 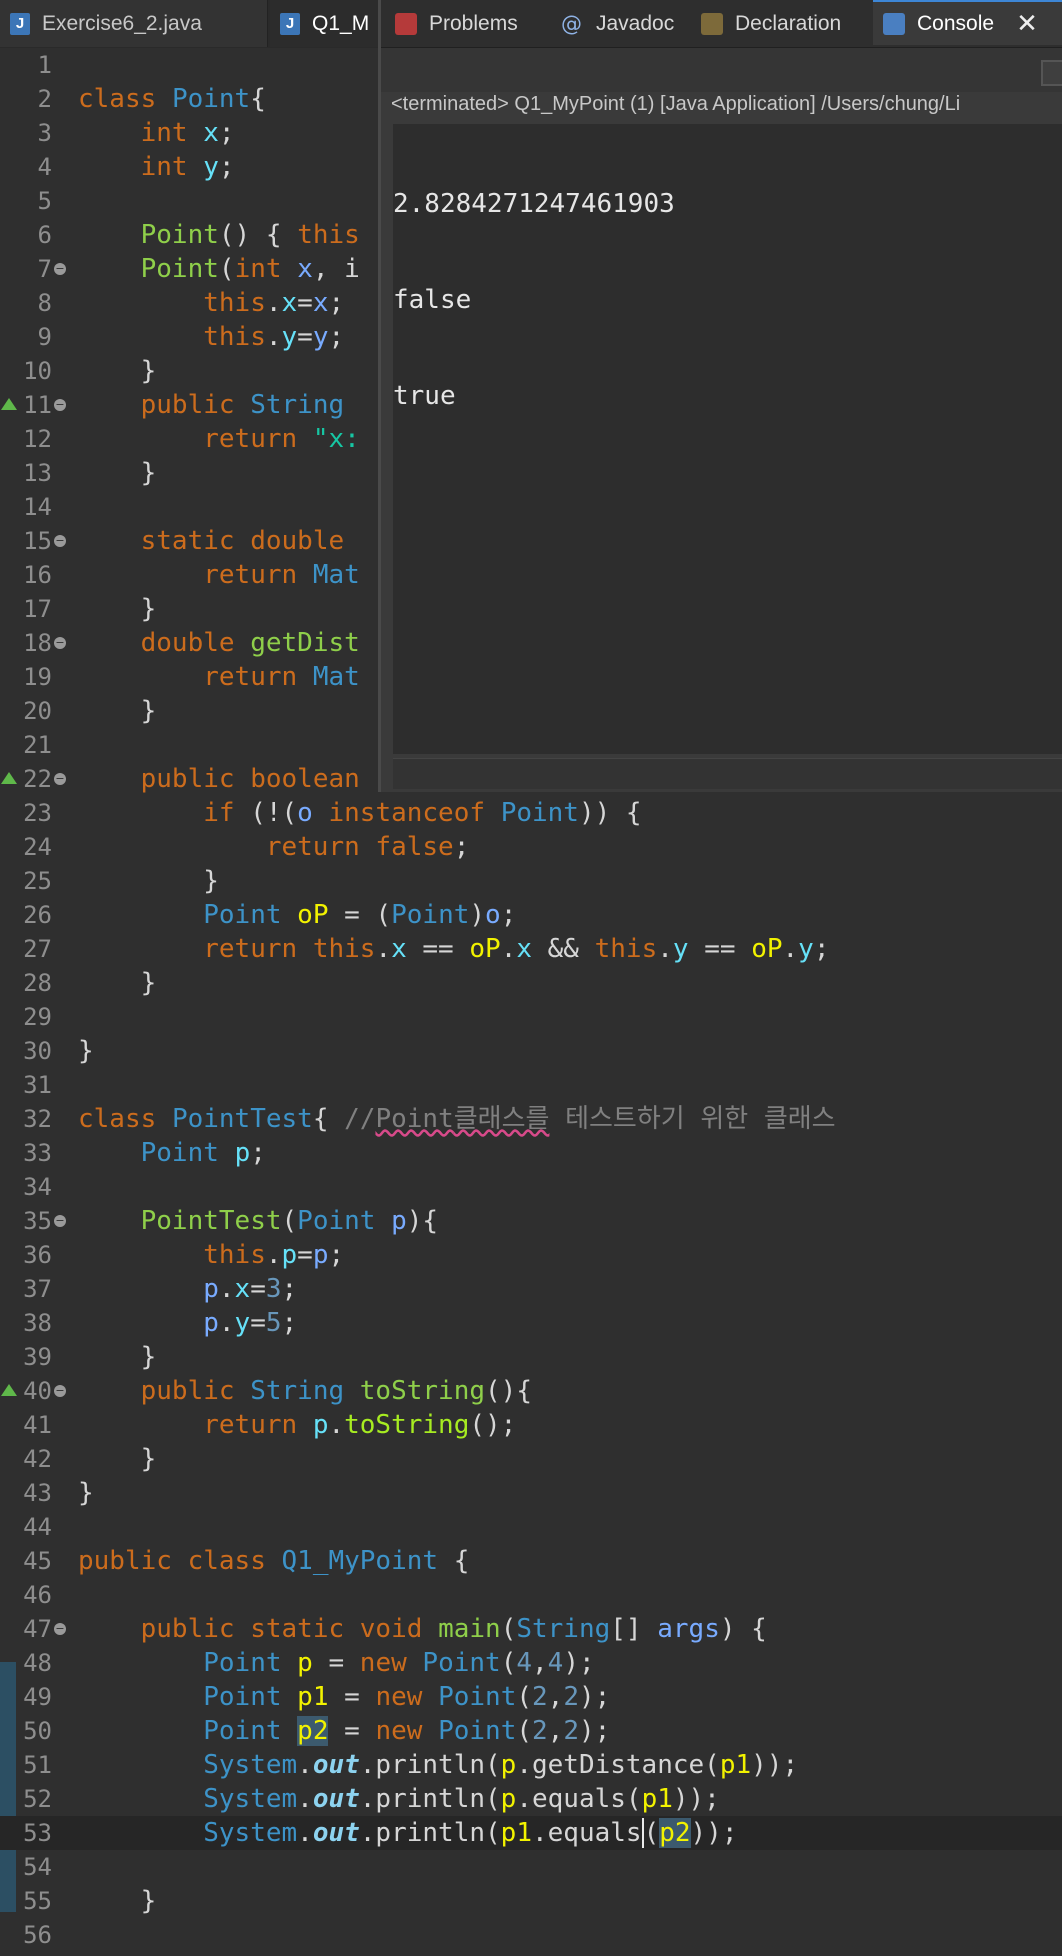 I want to click on code-line: 48 Point p = new Point(4,4);, so click(x=531, y=1663).